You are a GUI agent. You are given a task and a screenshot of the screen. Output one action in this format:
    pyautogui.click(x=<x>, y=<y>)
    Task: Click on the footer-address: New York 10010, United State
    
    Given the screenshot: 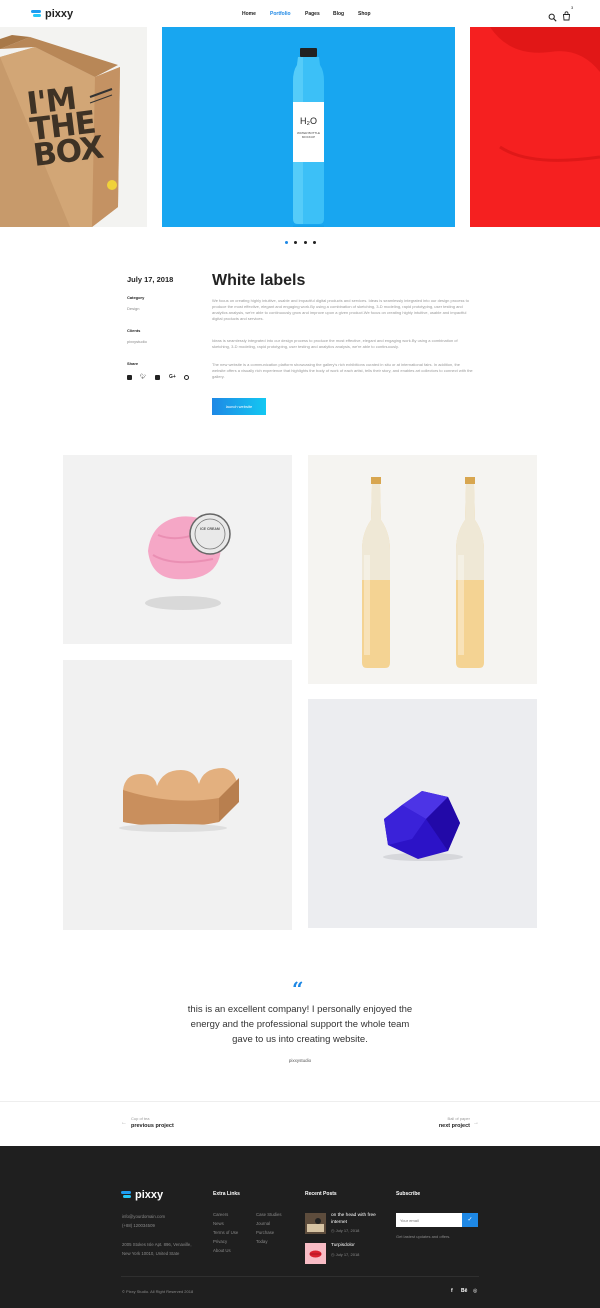 What is the action you would take?
    pyautogui.click(x=151, y=1253)
    